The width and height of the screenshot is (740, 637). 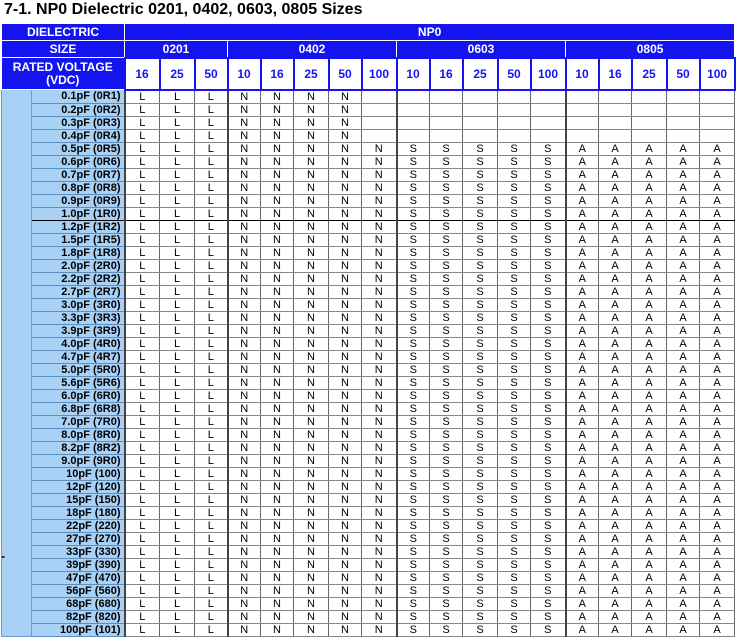 I want to click on table-row: 0.5pF (0R5) L L L N N N N N S S S S S A A A A A, so click(x=369, y=149).